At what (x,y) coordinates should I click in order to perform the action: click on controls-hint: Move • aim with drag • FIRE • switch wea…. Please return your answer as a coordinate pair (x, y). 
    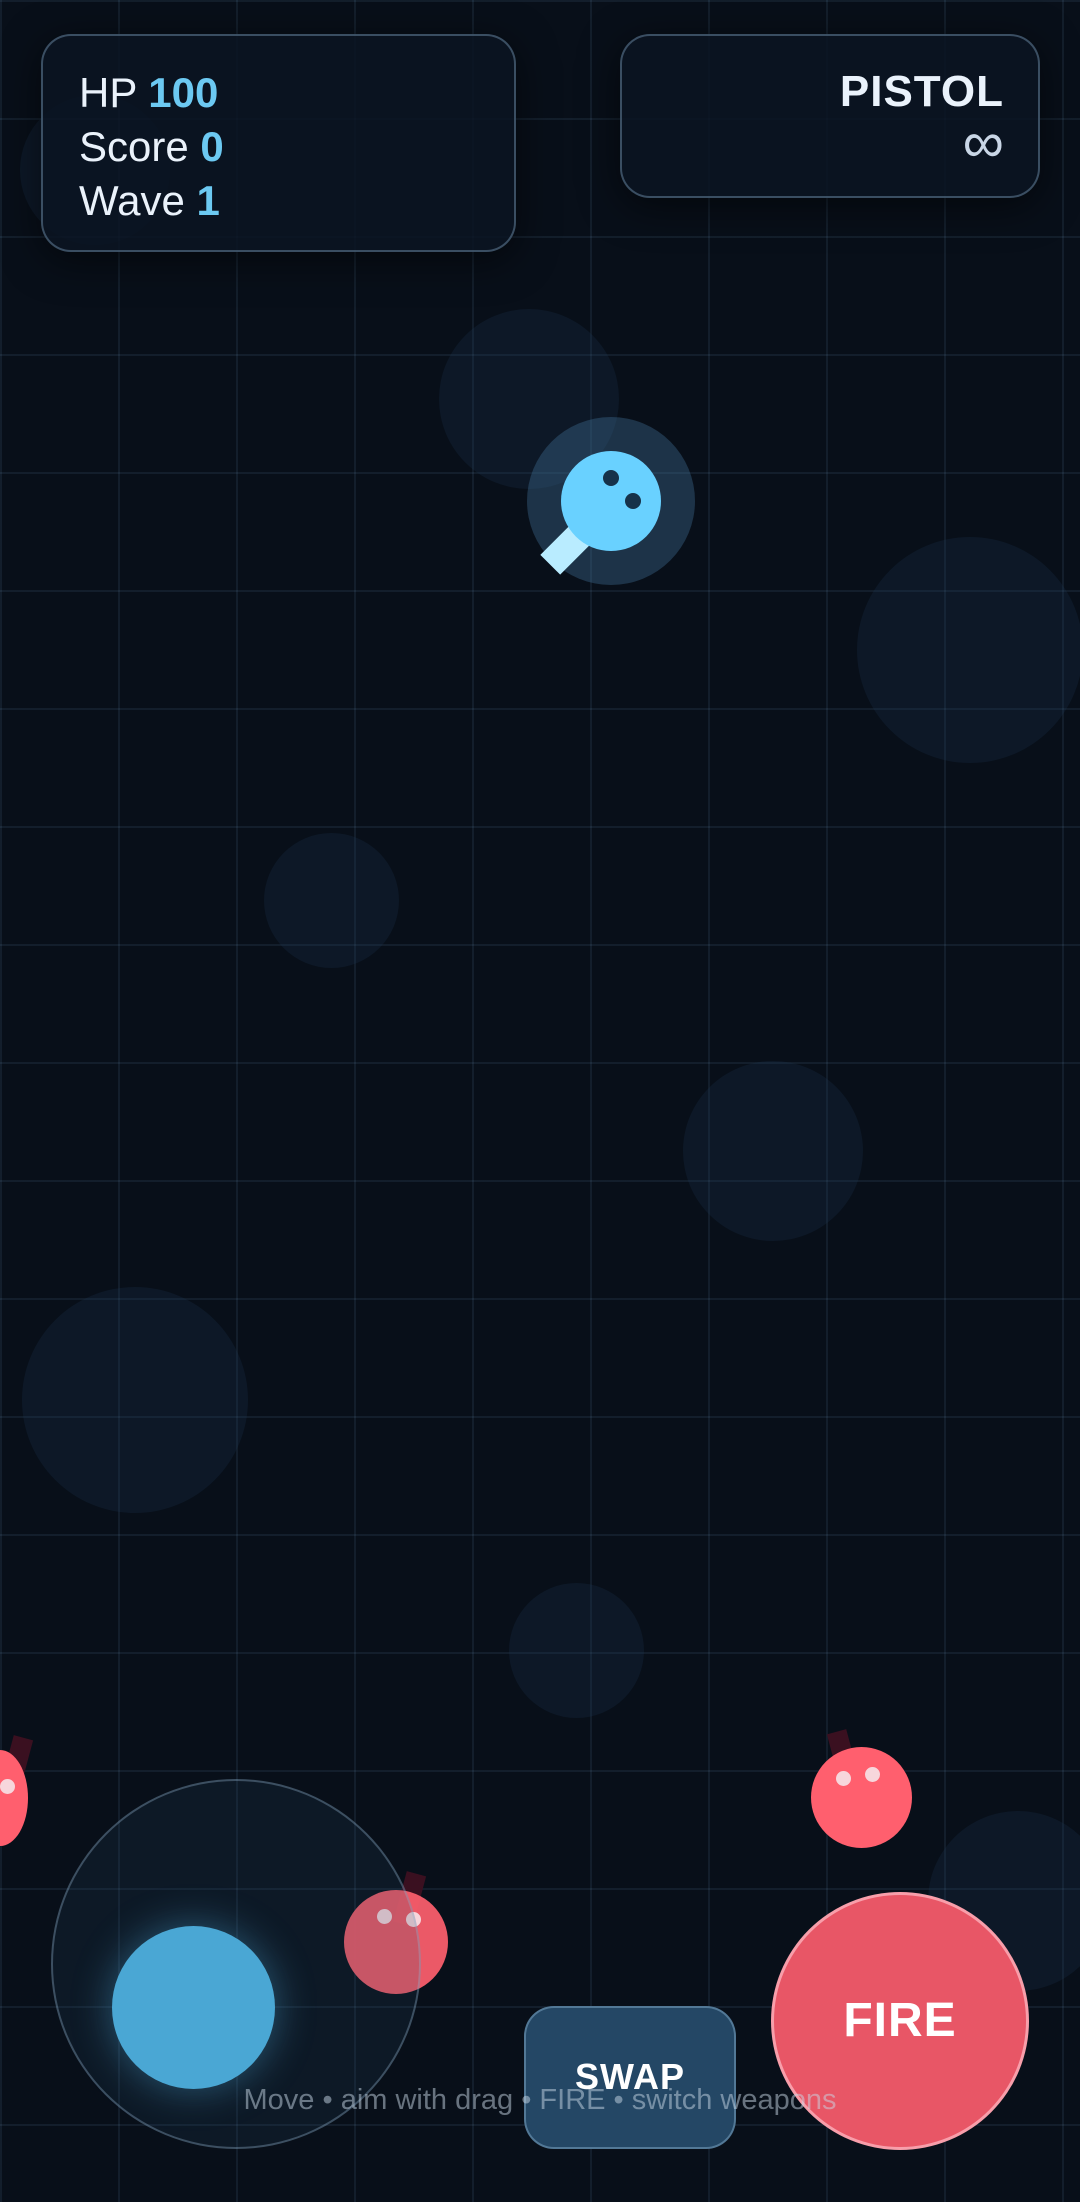
    Looking at the image, I should click on (540, 2100).